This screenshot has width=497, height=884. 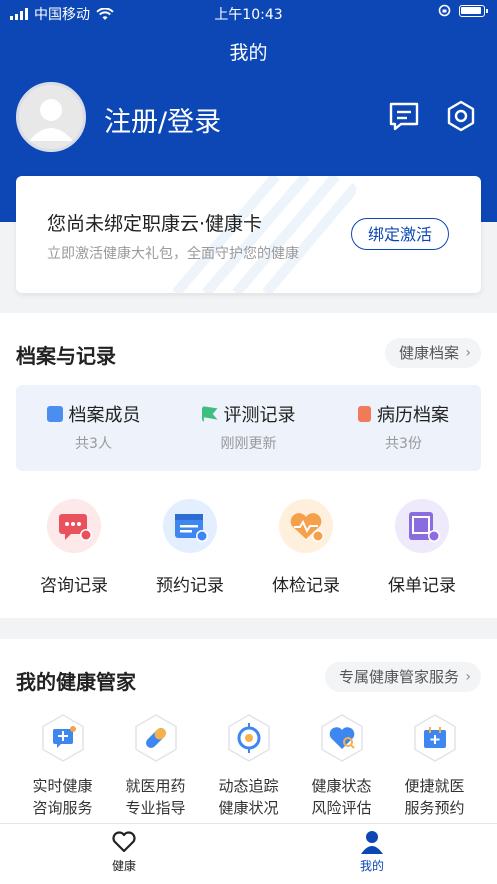 I want to click on summary-label: 评测记录, so click(x=259, y=415).